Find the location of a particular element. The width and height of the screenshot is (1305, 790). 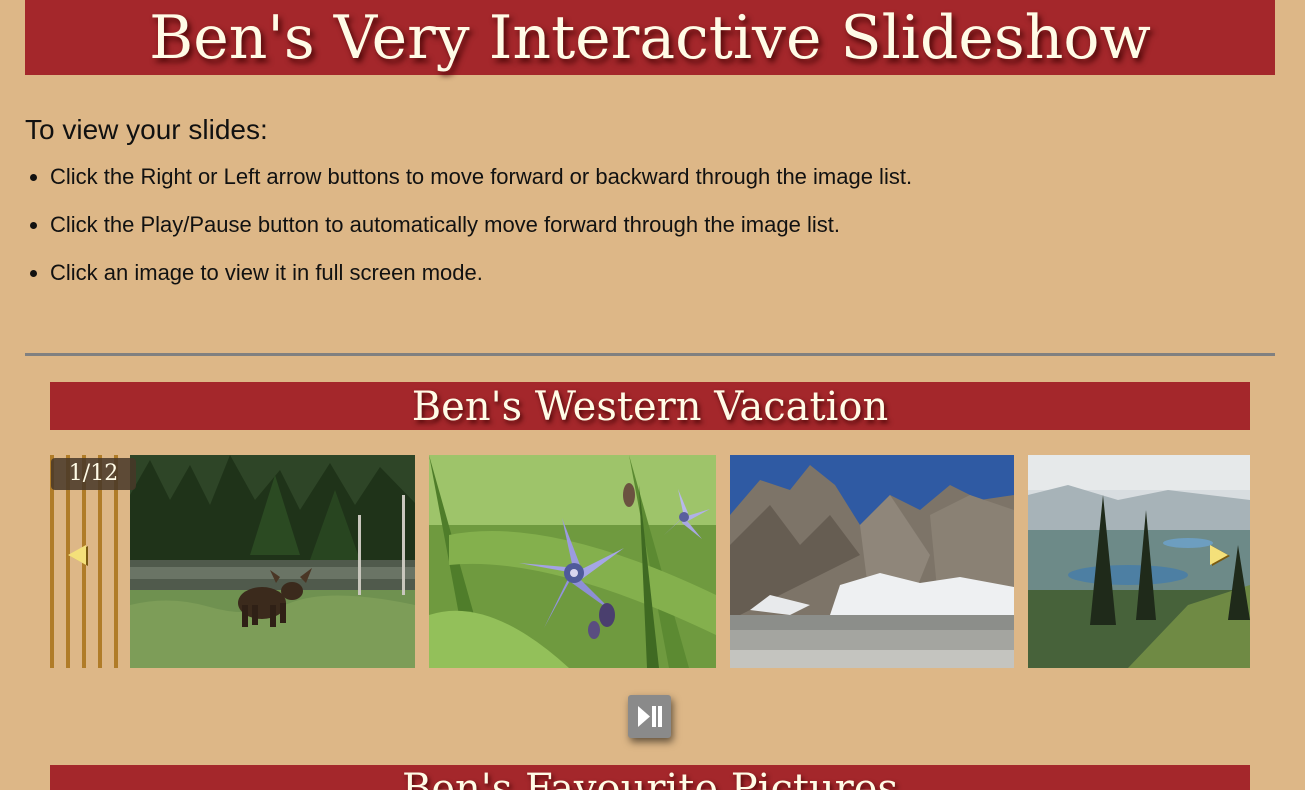

slide-counter: 1/12 is located at coordinates (93, 474).